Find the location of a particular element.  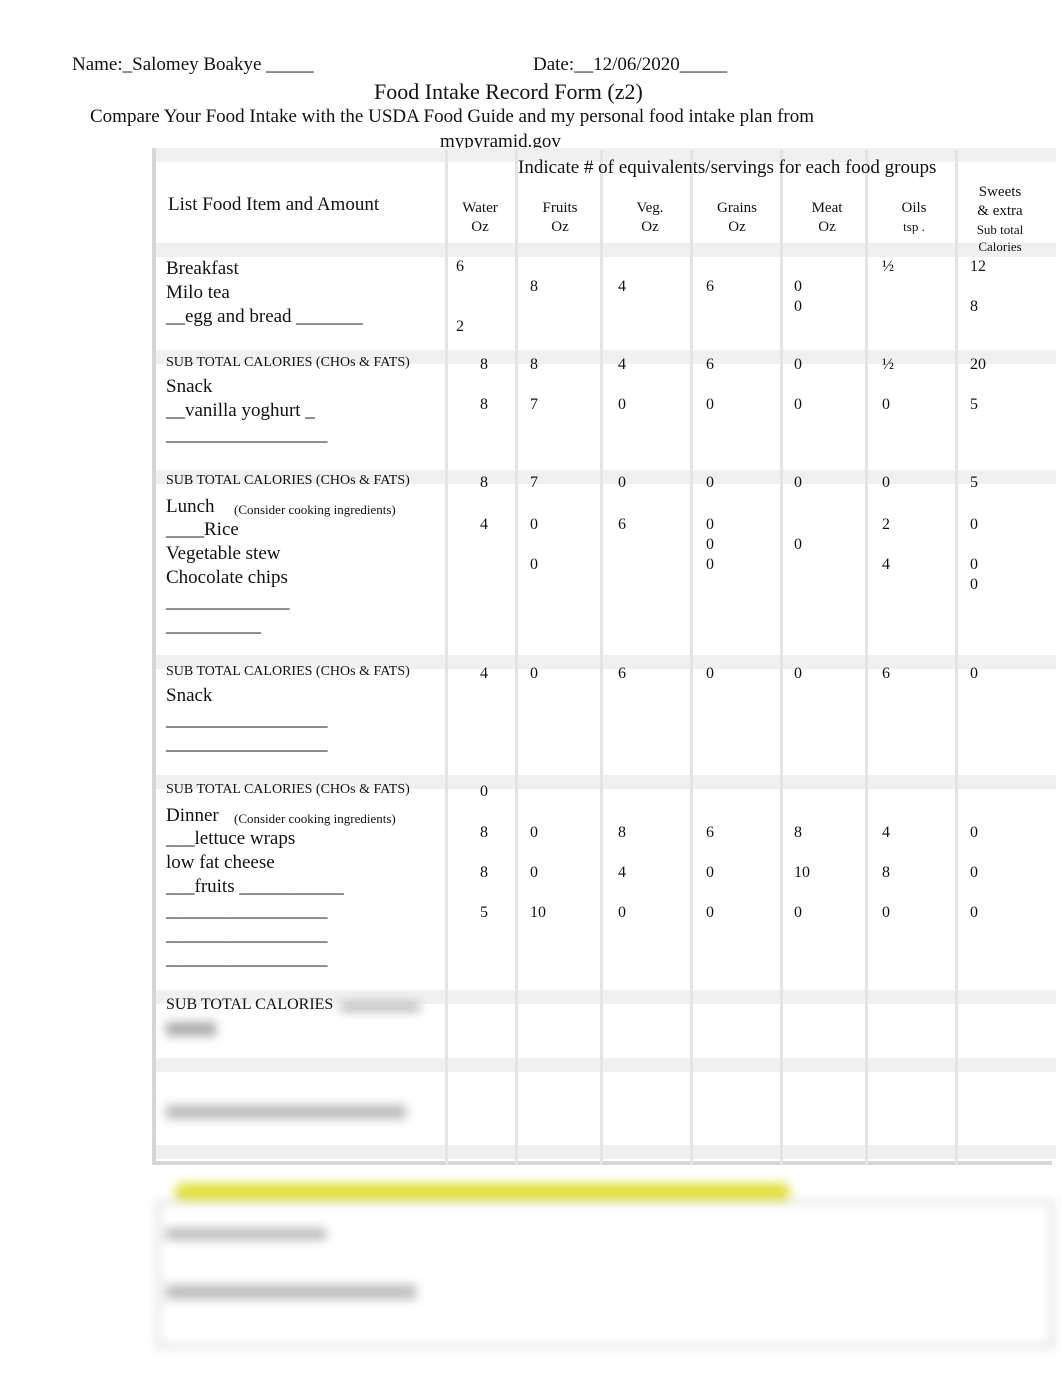

column-header: Water Oz is located at coordinates (479, 218).